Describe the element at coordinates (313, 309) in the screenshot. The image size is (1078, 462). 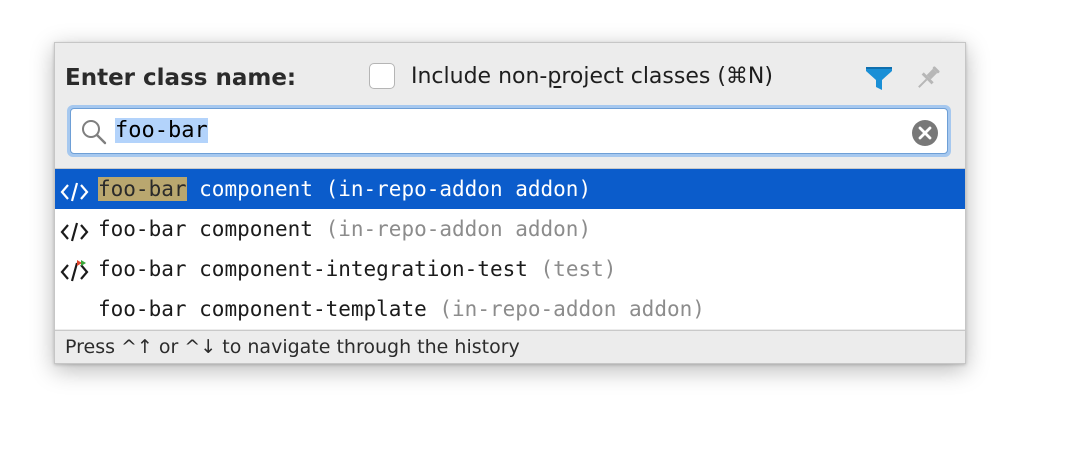
I see `result-kind: component-template` at that location.